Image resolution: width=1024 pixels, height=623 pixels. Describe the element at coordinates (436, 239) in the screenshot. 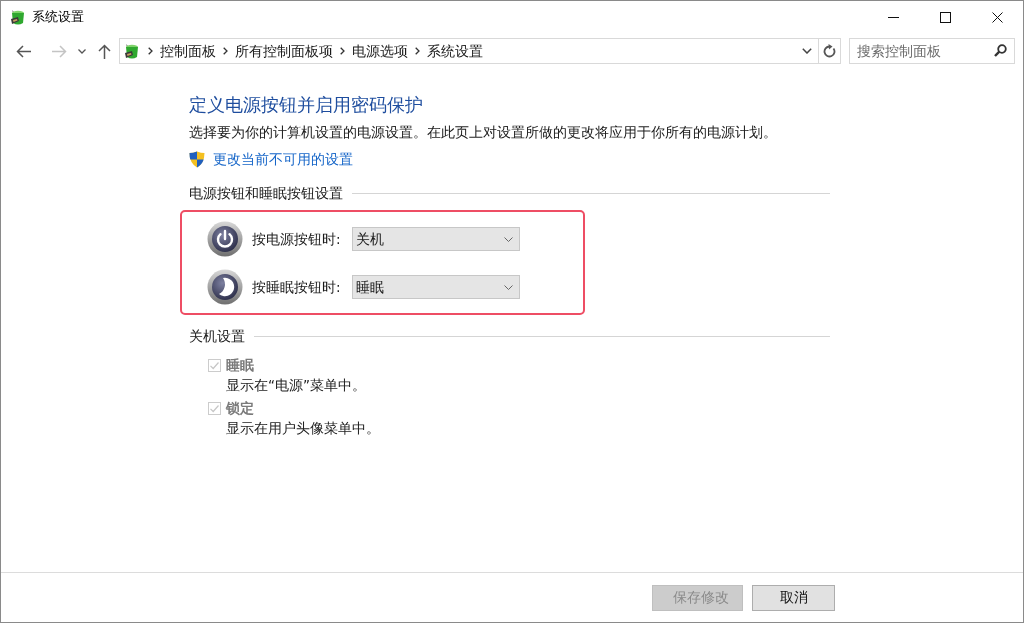

I see `dropdown: 关机` at that location.